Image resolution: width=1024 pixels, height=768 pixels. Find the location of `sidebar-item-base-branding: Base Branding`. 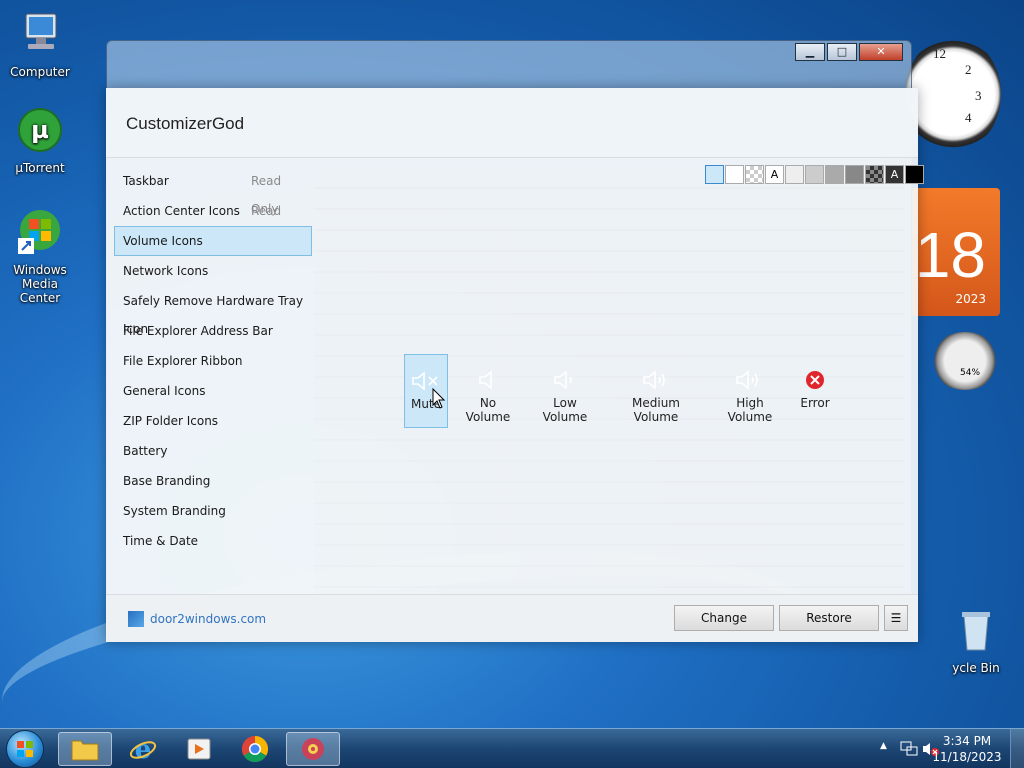

sidebar-item-base-branding: Base Branding is located at coordinates (213, 481).